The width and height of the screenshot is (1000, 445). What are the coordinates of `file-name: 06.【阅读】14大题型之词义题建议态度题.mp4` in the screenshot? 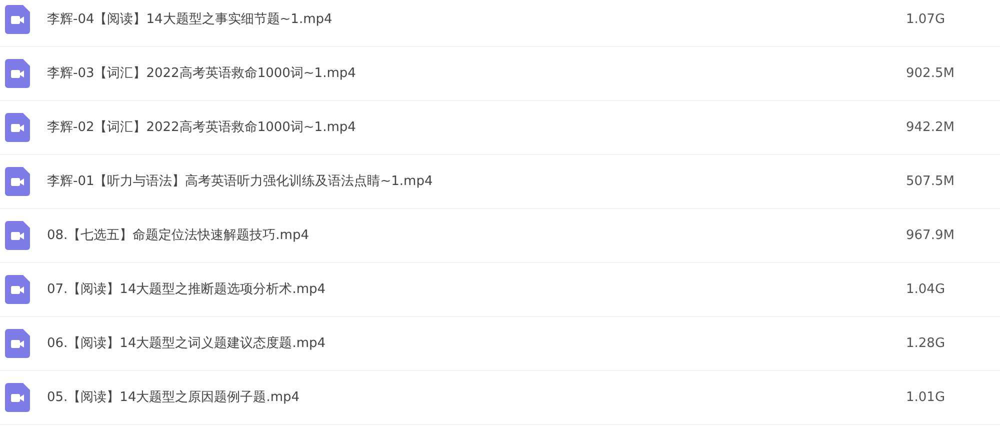 It's located at (476, 344).